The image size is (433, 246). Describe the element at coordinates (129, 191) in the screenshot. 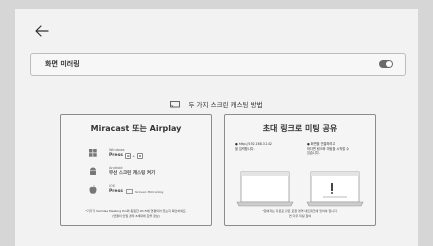

I see `screen-mirroring-icon` at that location.